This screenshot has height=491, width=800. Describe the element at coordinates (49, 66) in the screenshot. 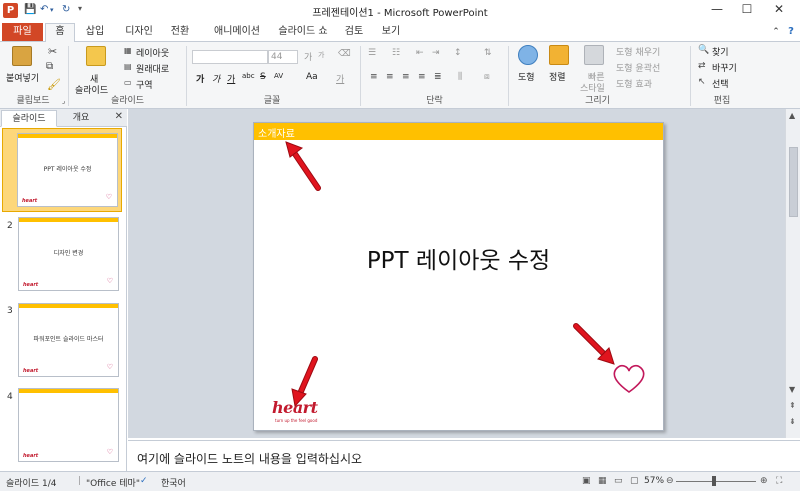

I see `copy-icon: ⧉` at that location.